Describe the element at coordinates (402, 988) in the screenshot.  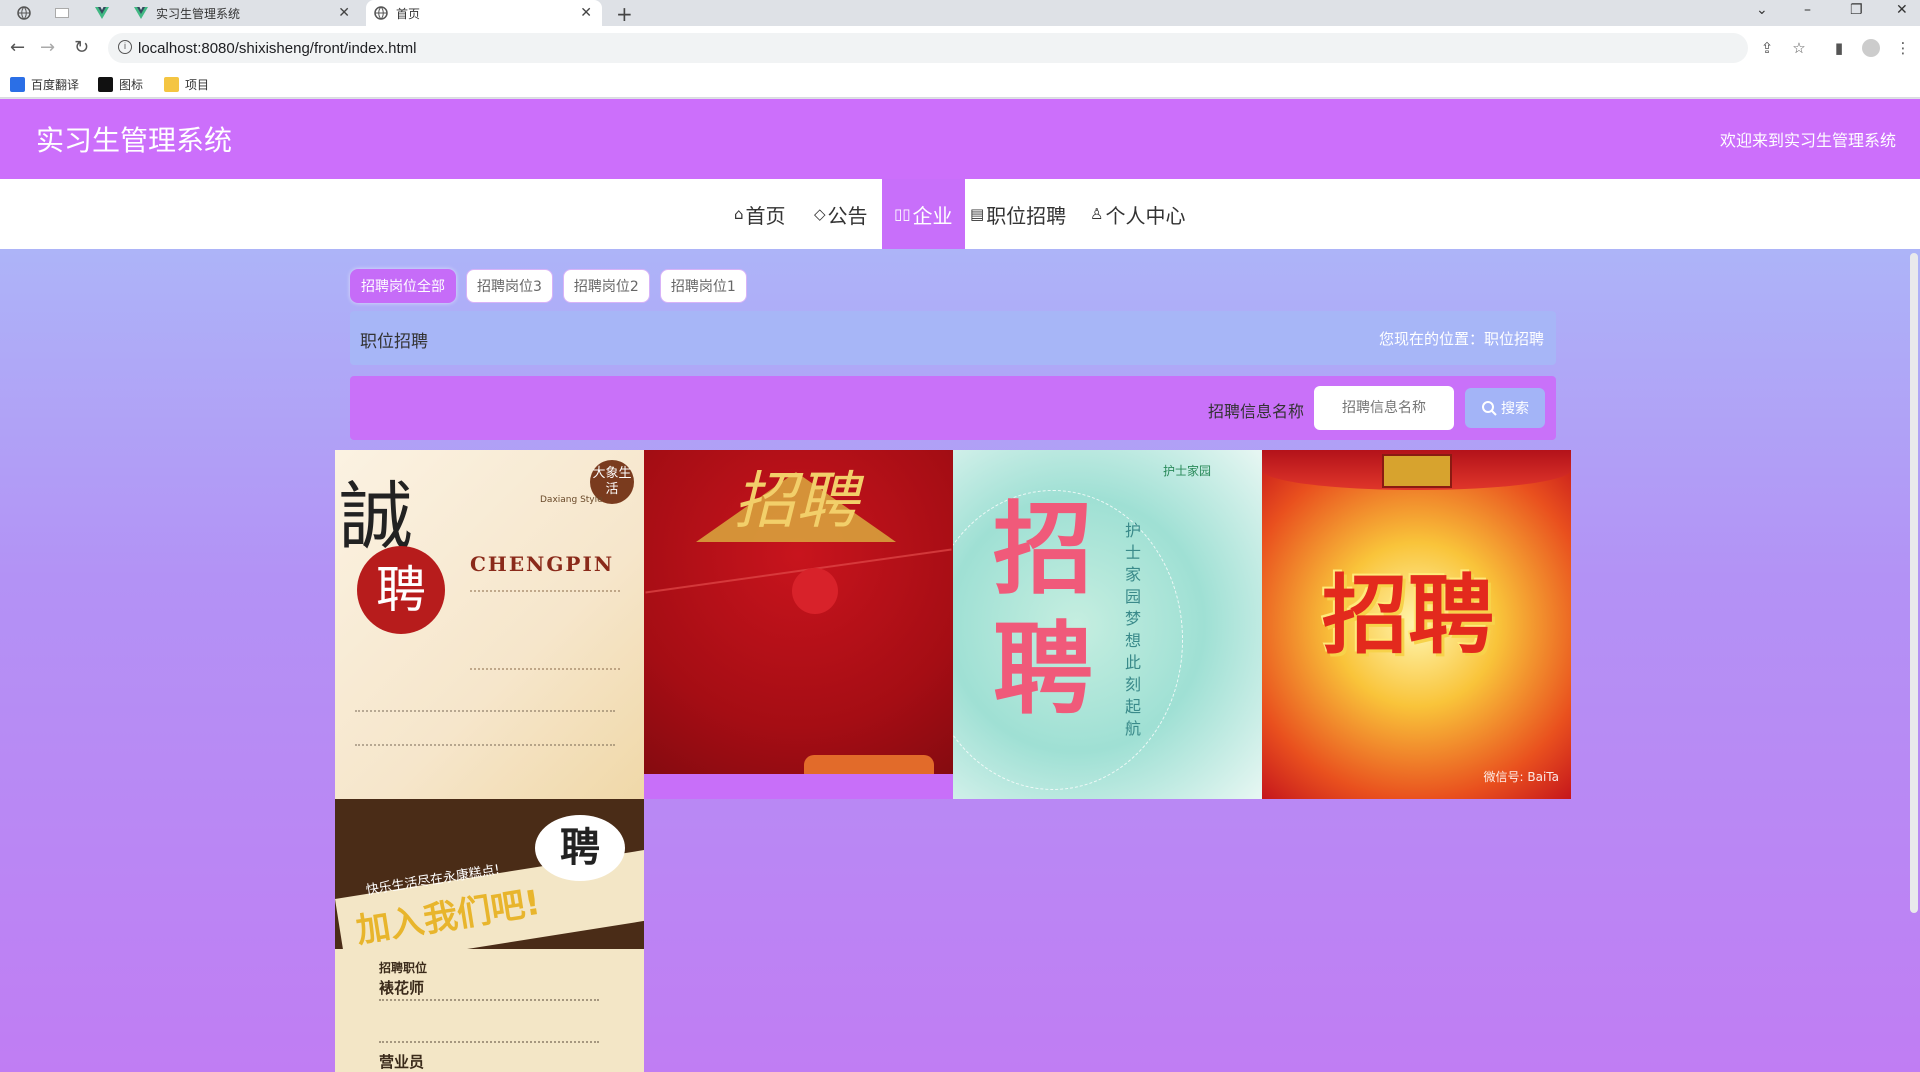
I see `job-title: 裱花师` at that location.